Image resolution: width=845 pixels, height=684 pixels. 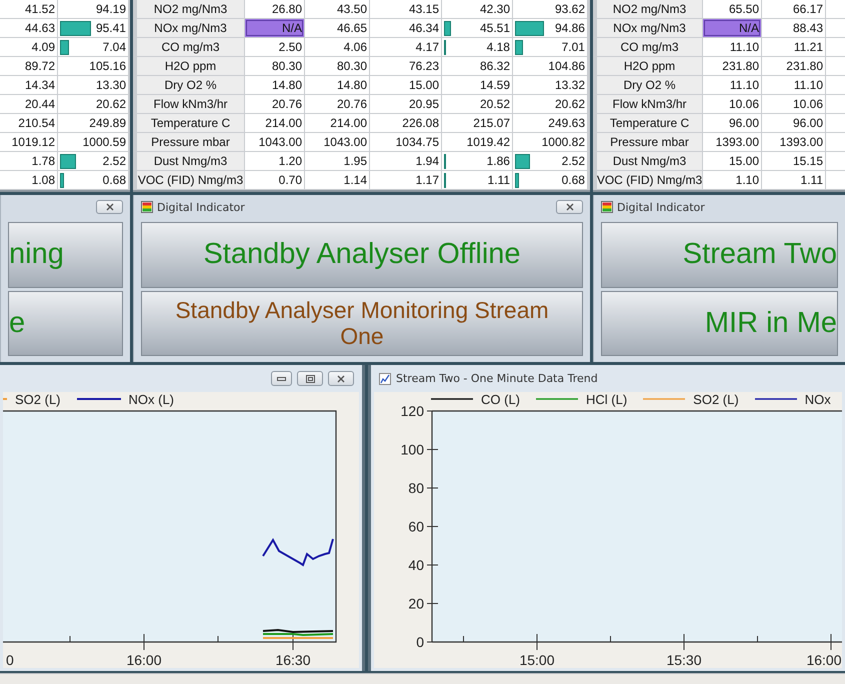 I want to click on legend-label: CO (L), so click(x=500, y=399).